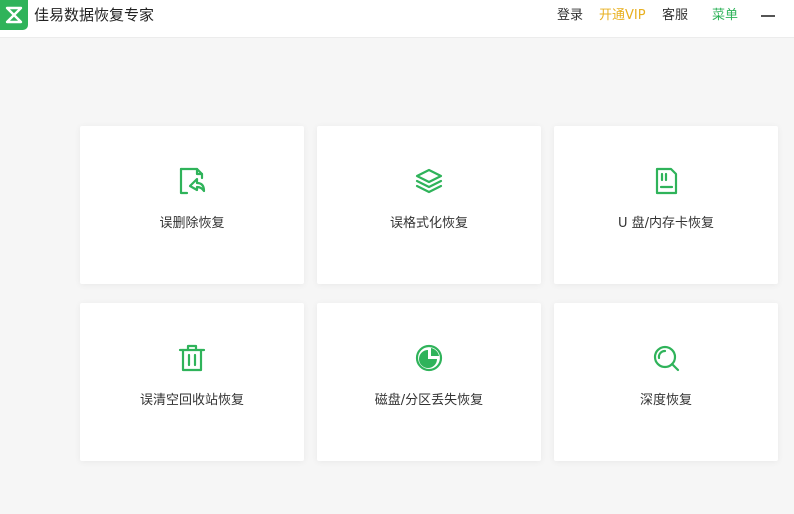 The width and height of the screenshot is (794, 514). What do you see at coordinates (192, 205) in the screenshot?
I see `card-deleted-recovery: 误删除恢复` at bounding box center [192, 205].